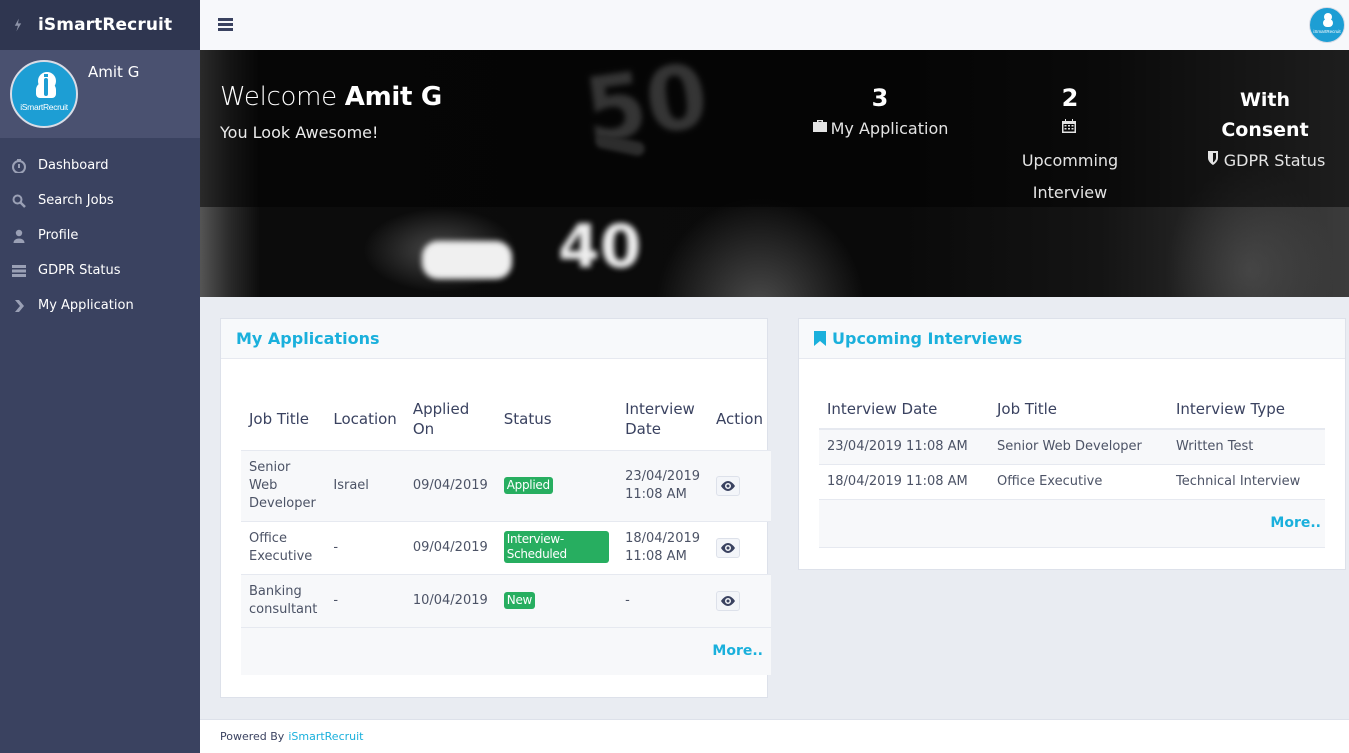 The height and width of the screenshot is (753, 1349). What do you see at coordinates (19, 25) in the screenshot?
I see `bolt-icon` at bounding box center [19, 25].